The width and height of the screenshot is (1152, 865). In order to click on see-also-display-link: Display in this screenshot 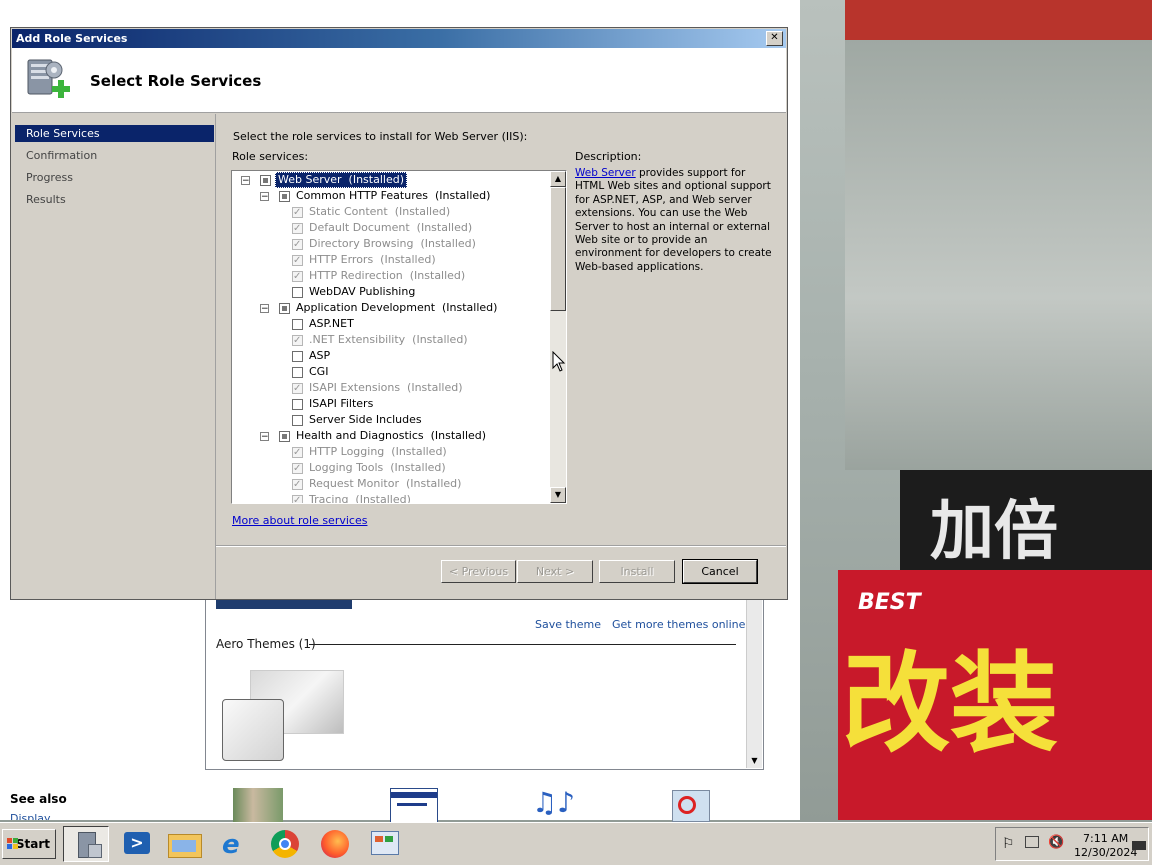, I will do `click(30, 816)`.